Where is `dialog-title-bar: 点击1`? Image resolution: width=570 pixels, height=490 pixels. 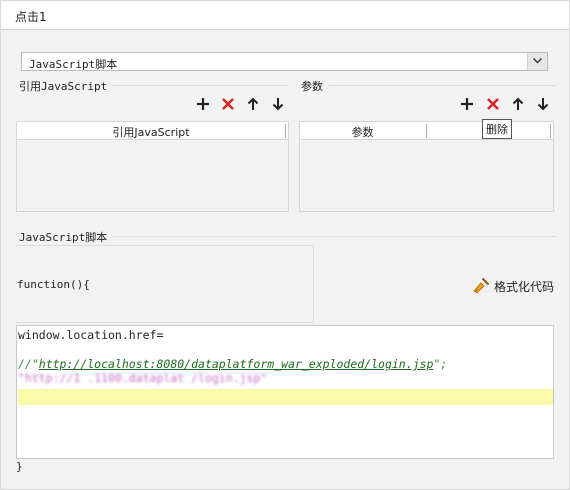
dialog-title-bar: 点击1 is located at coordinates (285, 15).